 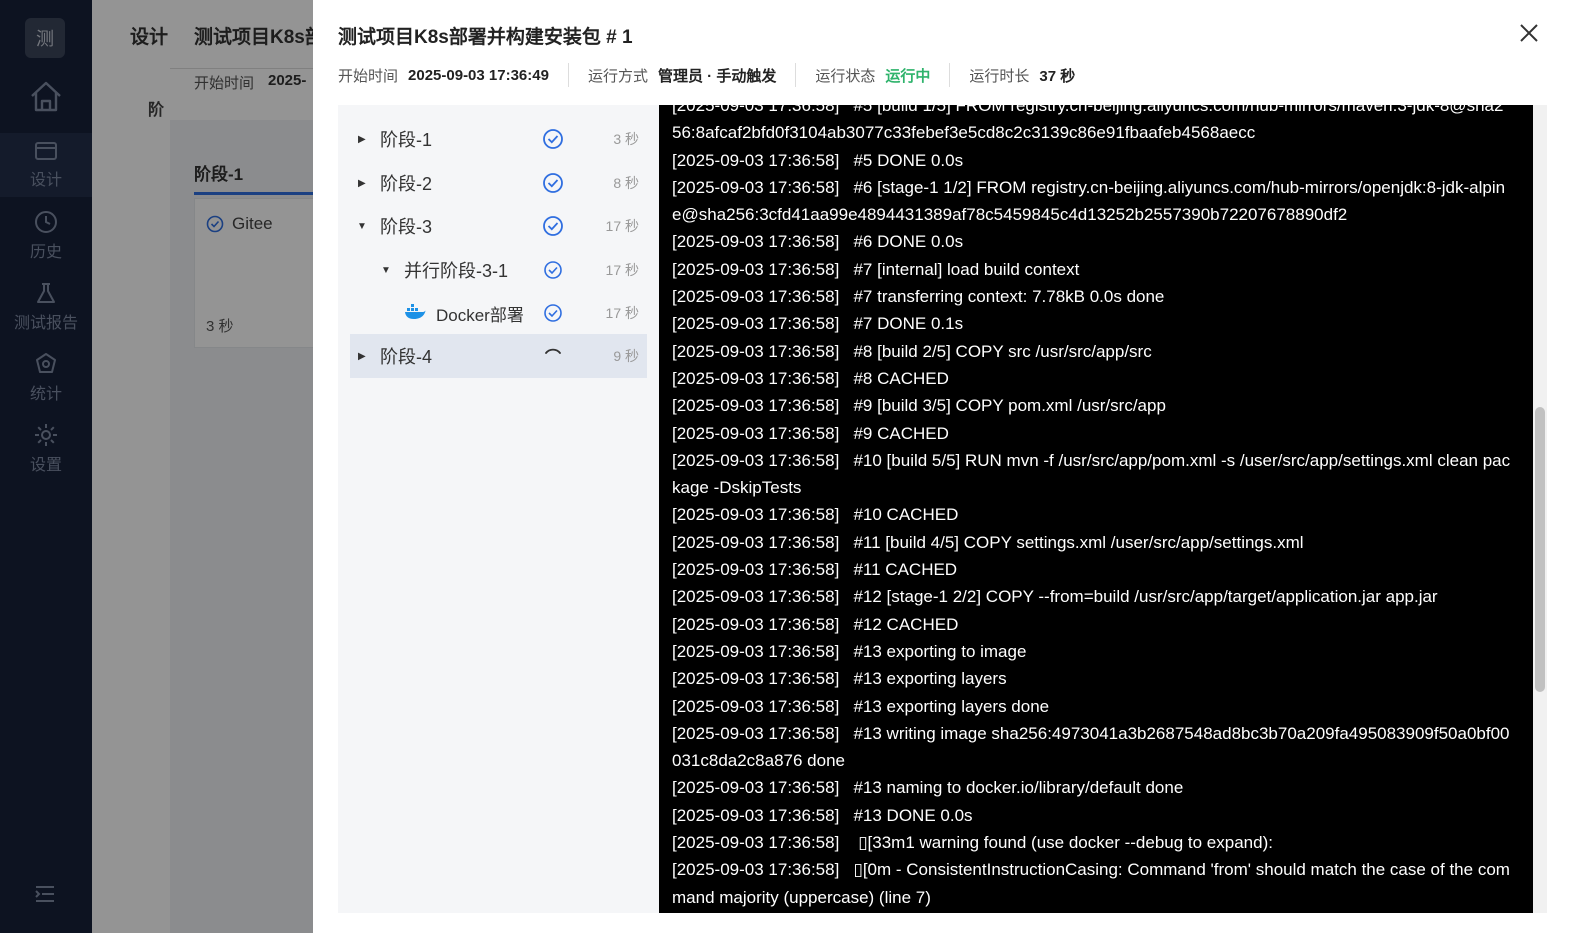 I want to click on log-line: [2025-09-03 17:36:58] #7 DONE 0.1s, so click(x=818, y=324).